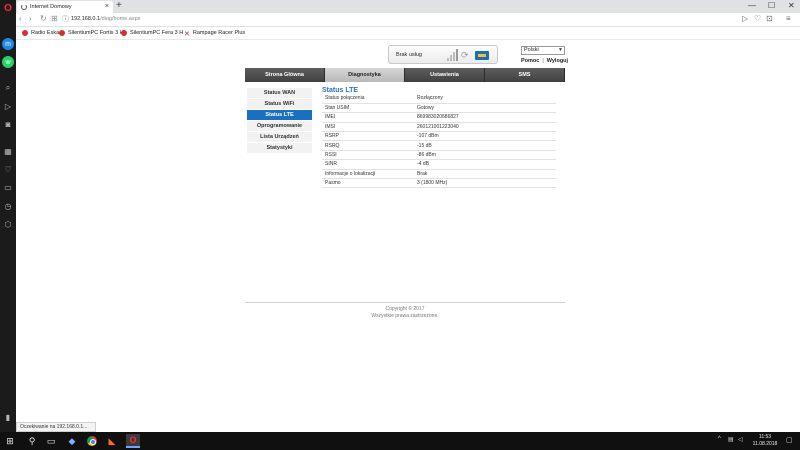 This screenshot has width=800, height=450. What do you see at coordinates (443, 54) in the screenshot?
I see `service-status-box: Brak usług ⟳` at bounding box center [443, 54].